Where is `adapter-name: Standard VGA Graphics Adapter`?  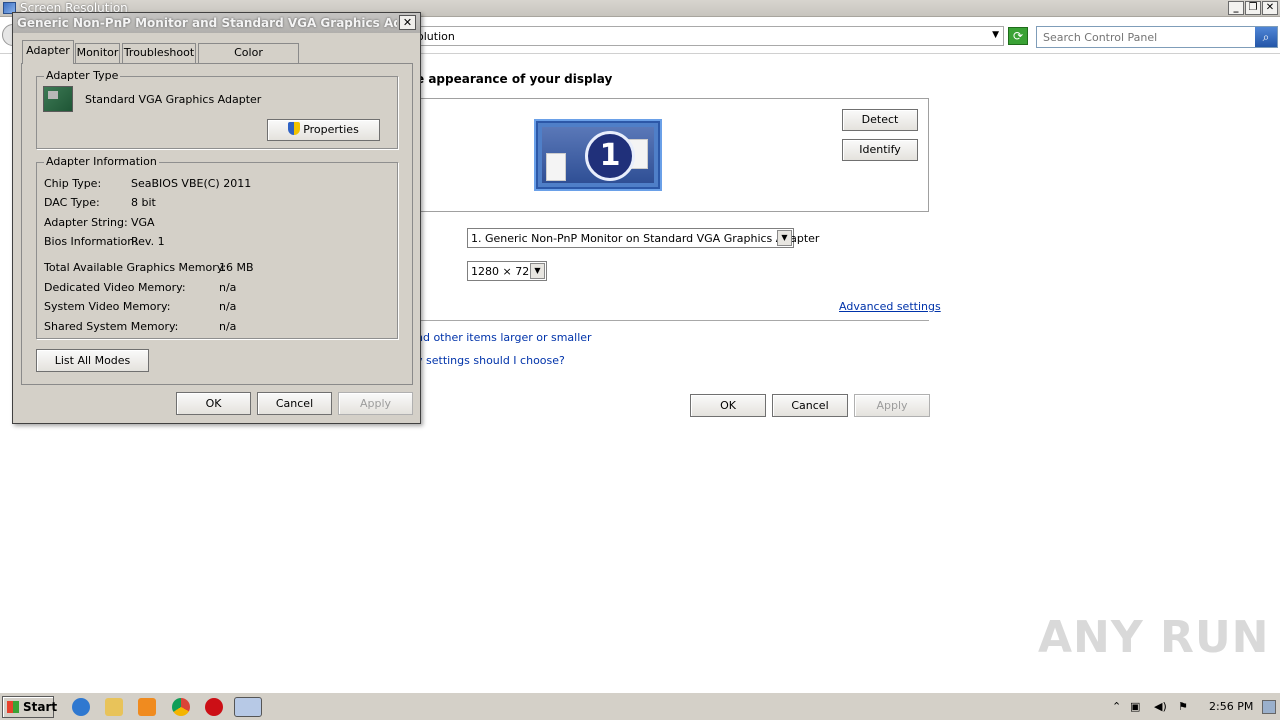
adapter-name: Standard VGA Graphics Adapter is located at coordinates (173, 99).